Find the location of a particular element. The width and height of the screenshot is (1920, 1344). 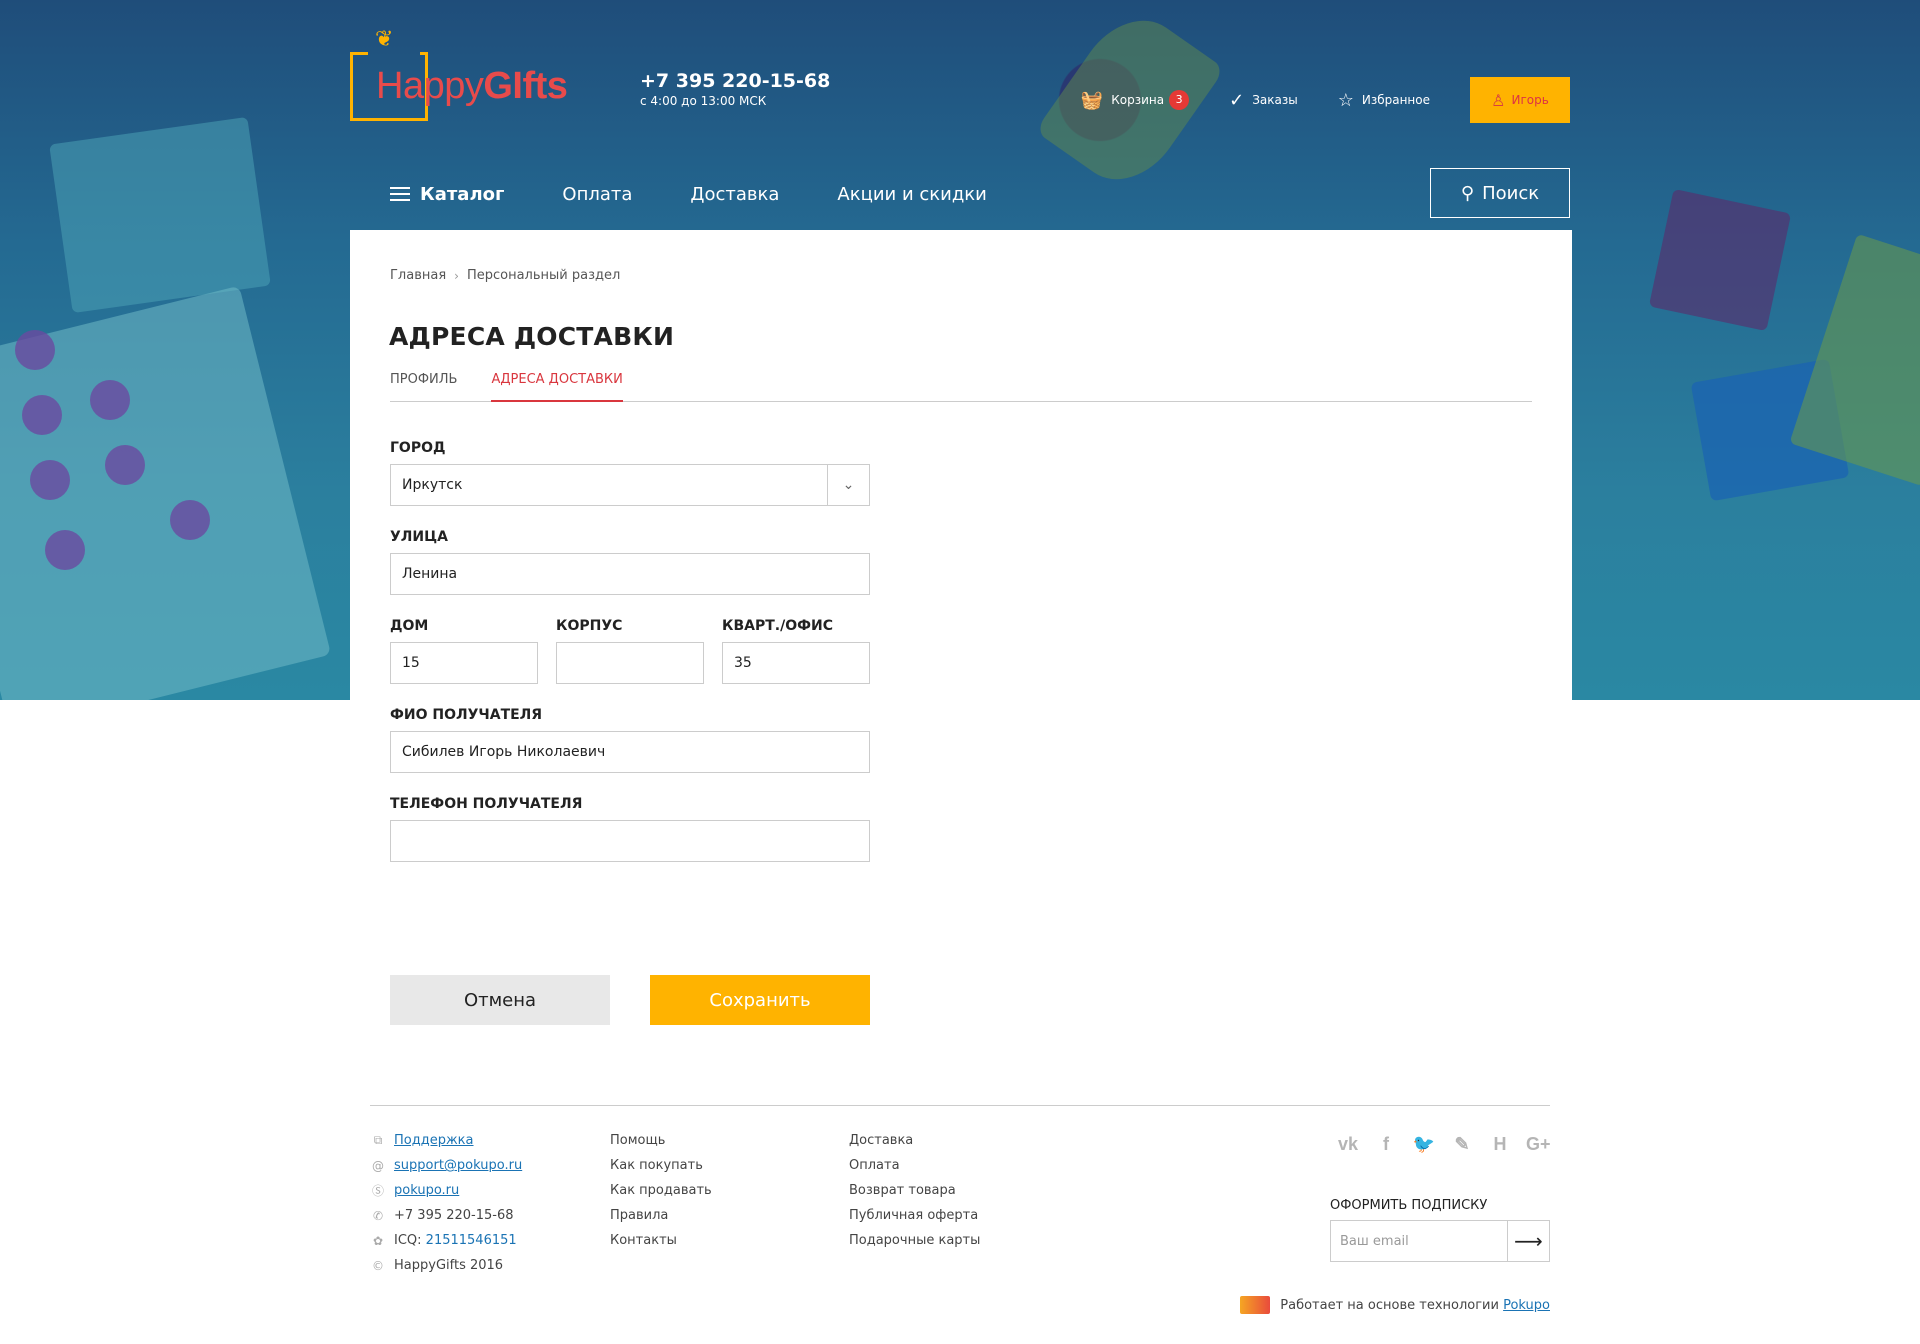

subscribe-block: ОФОРМИТЬ ПОДПИСКУ Ваш email ⟶ is located at coordinates (1440, 1230).